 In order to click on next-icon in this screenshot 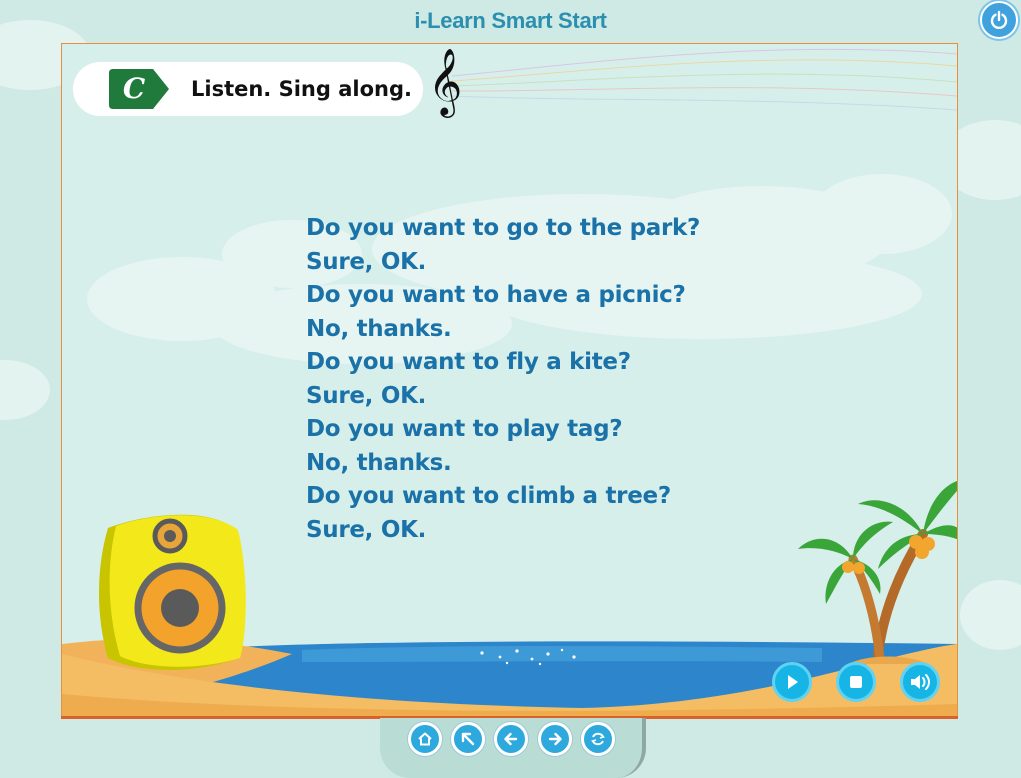, I will do `click(555, 739)`.